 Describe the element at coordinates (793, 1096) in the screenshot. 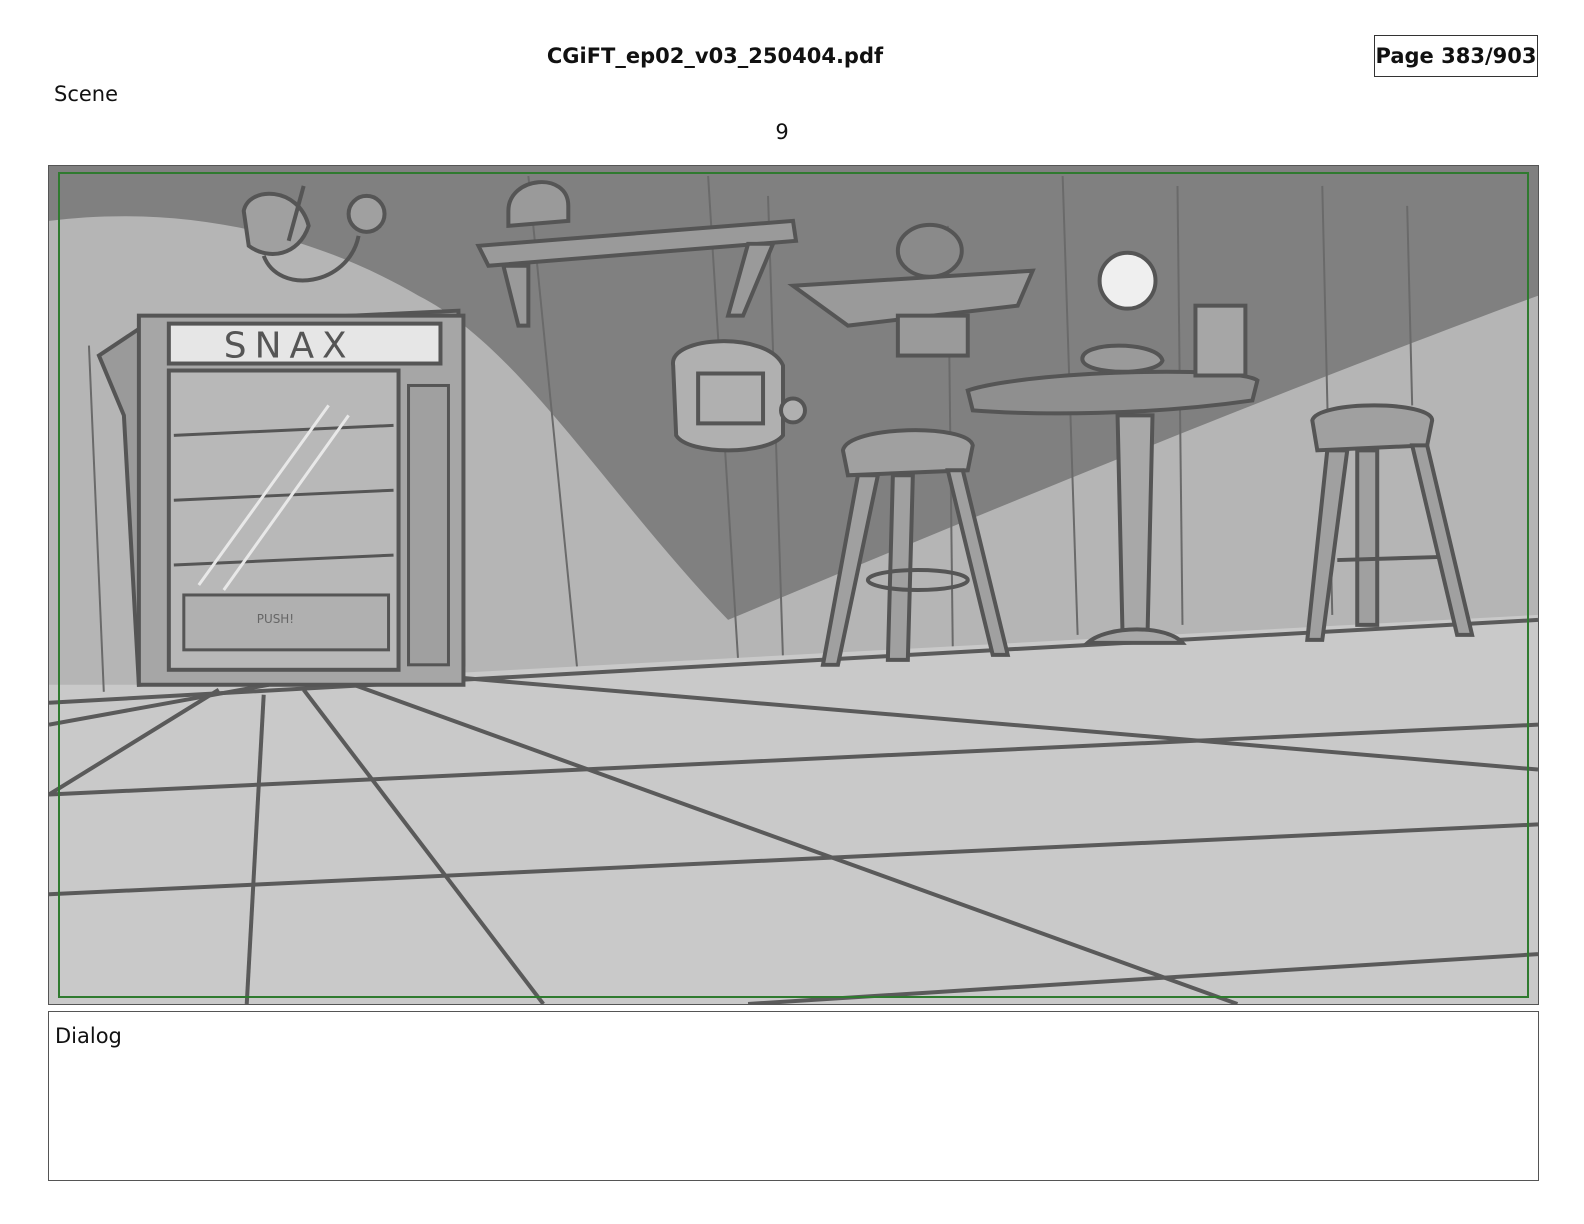

I see `dialog-box: Dialog` at that location.